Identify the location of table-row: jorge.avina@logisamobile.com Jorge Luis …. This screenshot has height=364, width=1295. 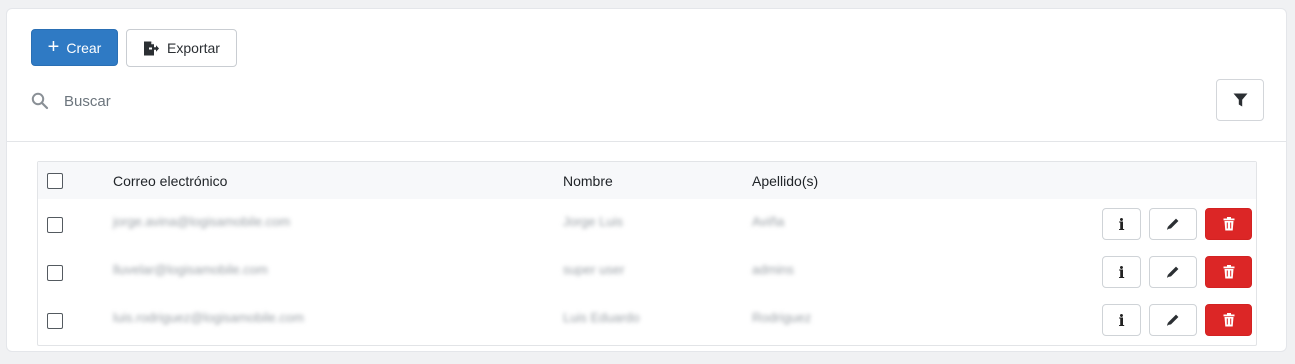
(647, 223).